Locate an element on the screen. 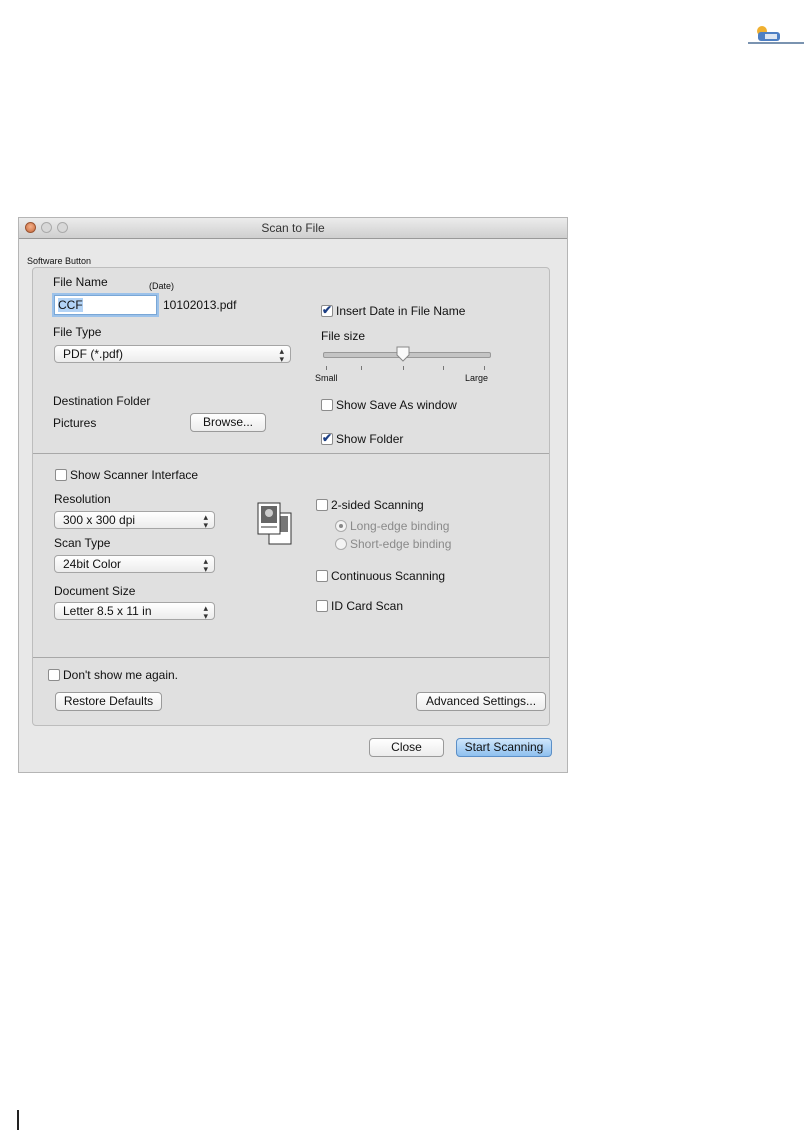  window-title: Scan to File is located at coordinates (293, 228).